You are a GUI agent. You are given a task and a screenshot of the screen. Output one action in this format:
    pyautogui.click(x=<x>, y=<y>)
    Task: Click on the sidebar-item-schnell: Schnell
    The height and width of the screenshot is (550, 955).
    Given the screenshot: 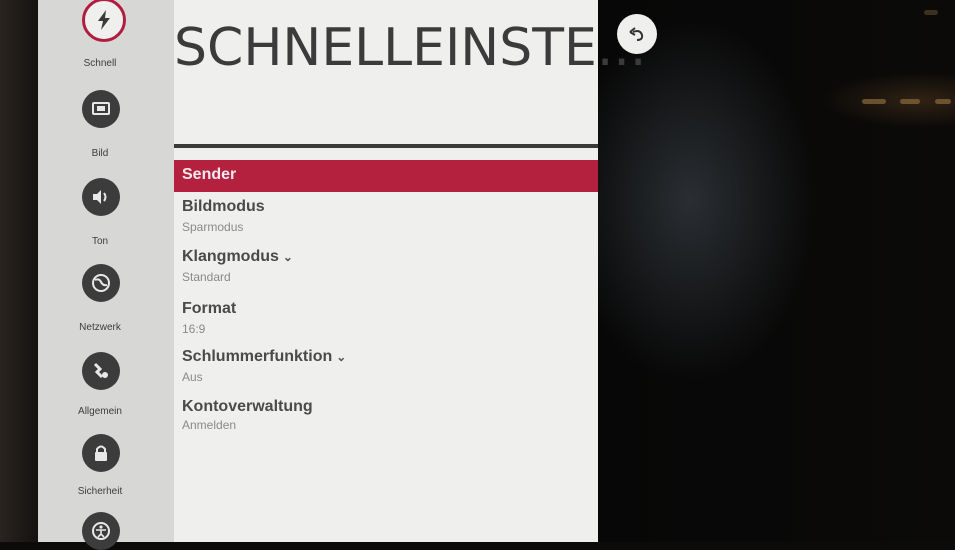 What is the action you would take?
    pyautogui.click(x=106, y=37)
    